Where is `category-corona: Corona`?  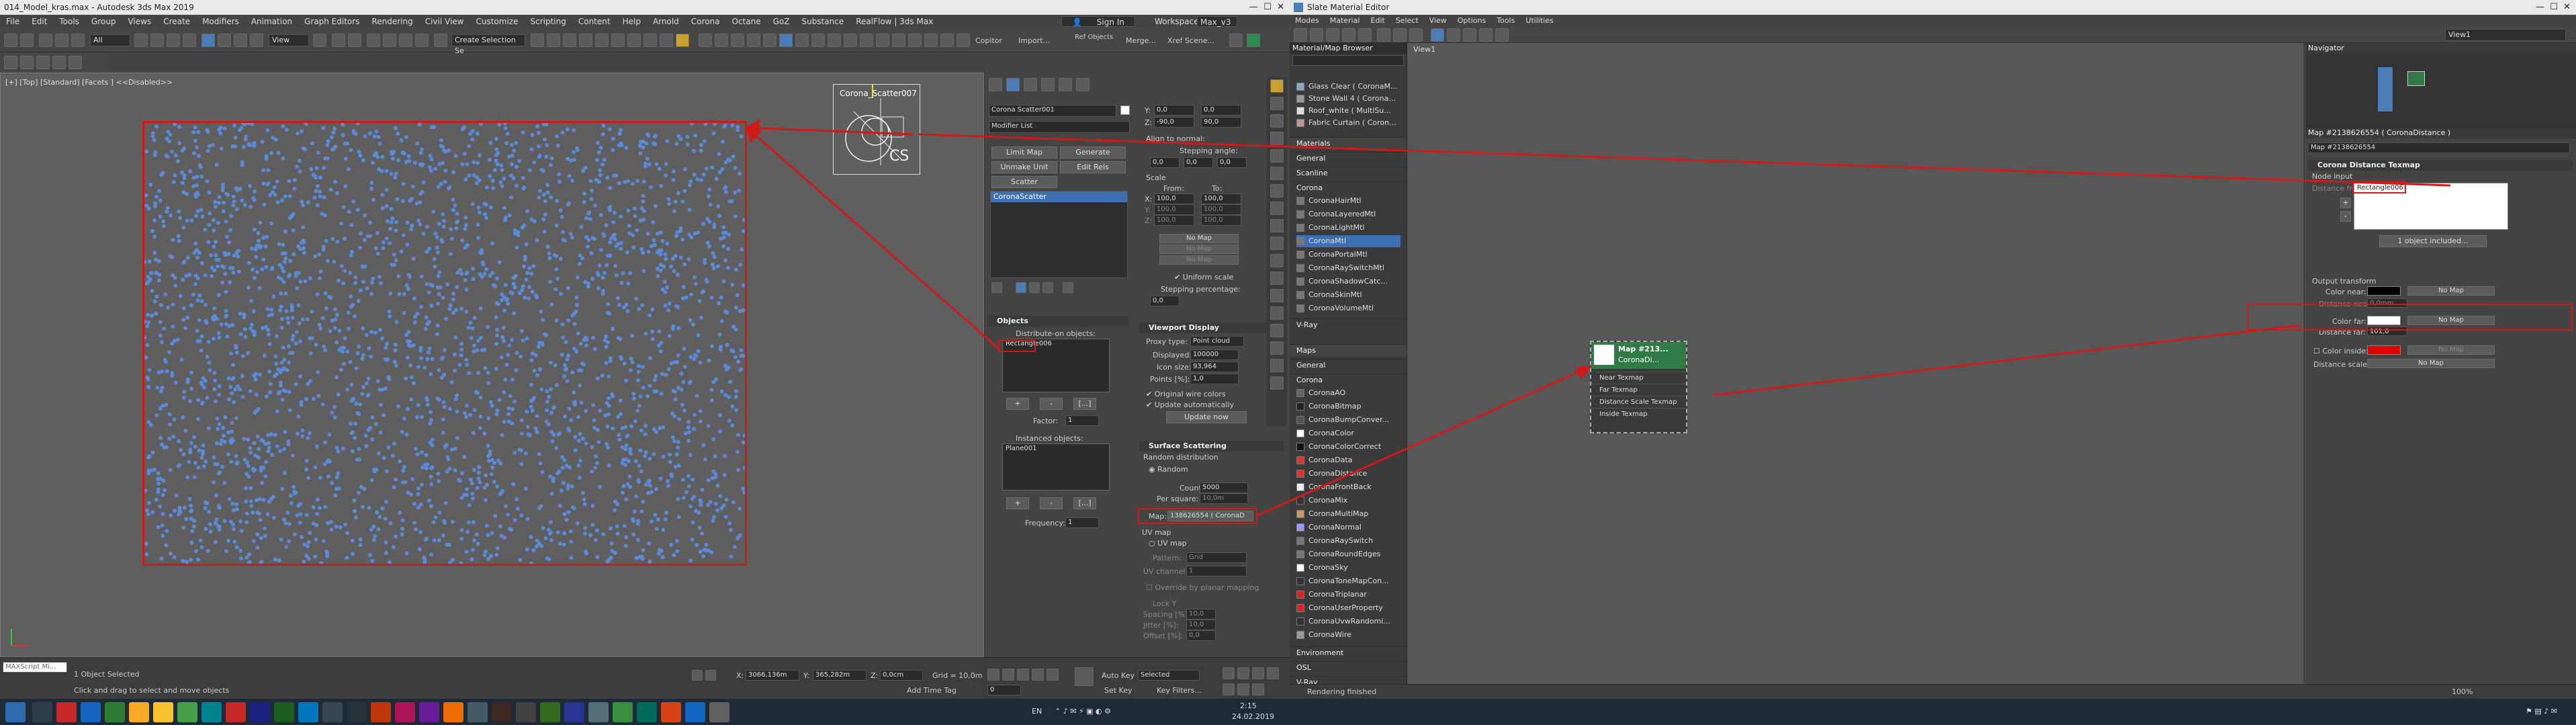
category-corona: Corona is located at coordinates (1349, 187).